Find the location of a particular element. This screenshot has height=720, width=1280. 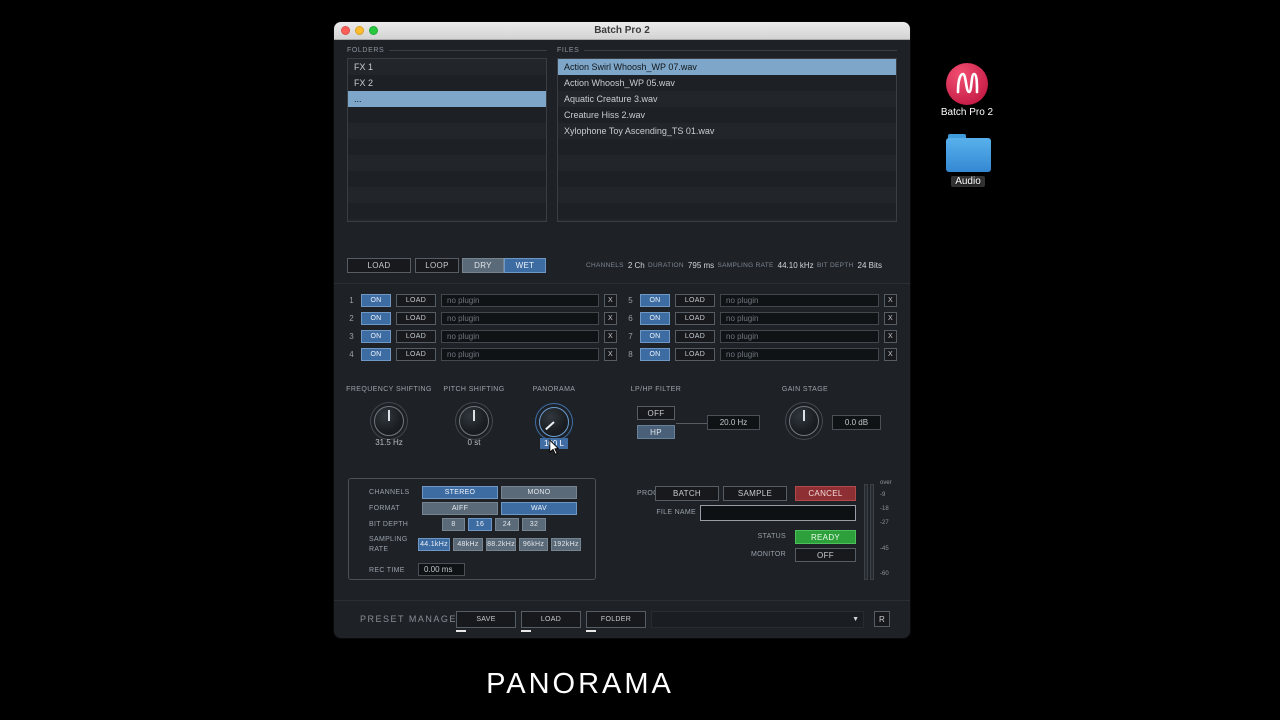

folder-item: FX 1 is located at coordinates (447, 67).